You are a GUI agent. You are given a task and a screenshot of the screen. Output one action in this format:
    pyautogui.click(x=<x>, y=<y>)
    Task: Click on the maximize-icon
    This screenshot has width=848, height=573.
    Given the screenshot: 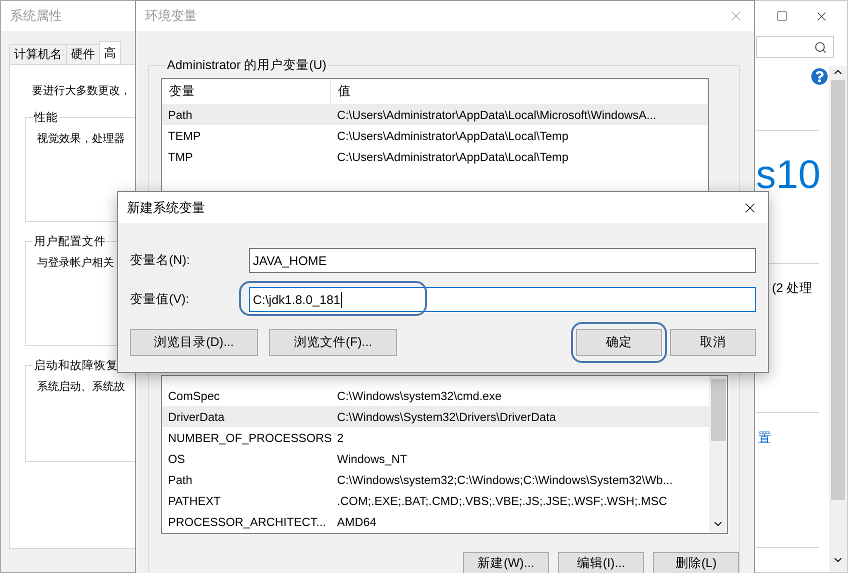 What is the action you would take?
    pyautogui.click(x=782, y=16)
    